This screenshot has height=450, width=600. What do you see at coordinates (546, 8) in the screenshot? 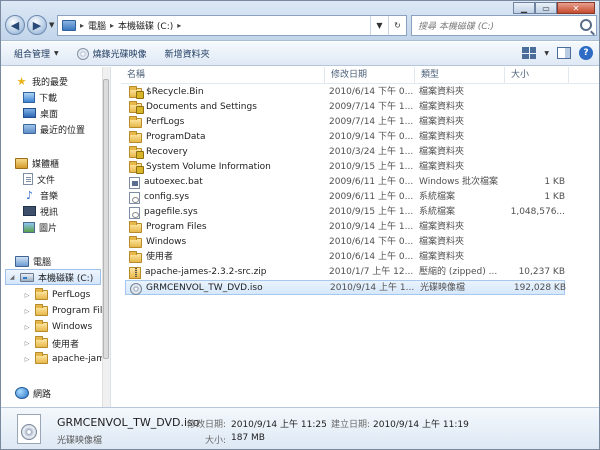
I see `maximize-button: ▭` at bounding box center [546, 8].